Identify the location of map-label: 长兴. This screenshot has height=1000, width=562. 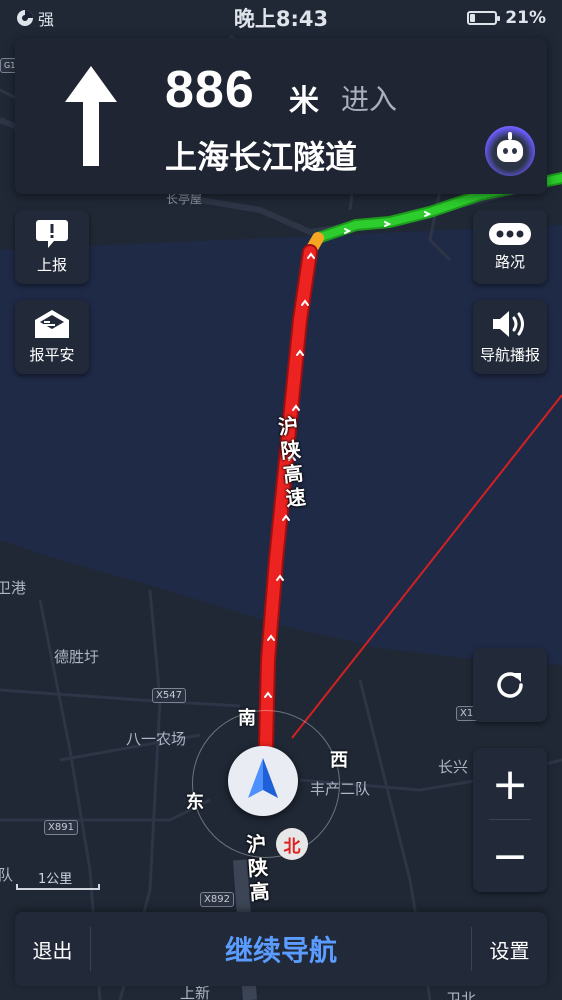
(453, 767).